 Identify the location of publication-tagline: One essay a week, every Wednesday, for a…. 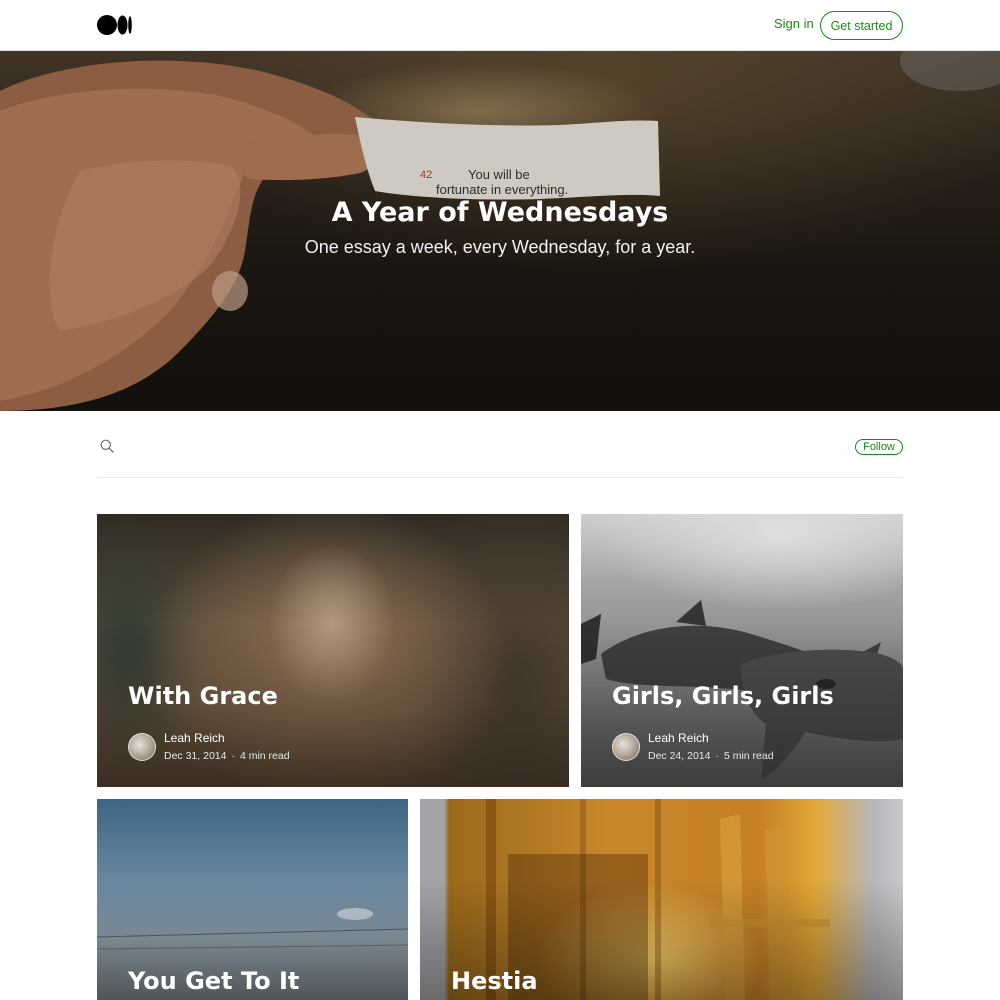
(500, 247).